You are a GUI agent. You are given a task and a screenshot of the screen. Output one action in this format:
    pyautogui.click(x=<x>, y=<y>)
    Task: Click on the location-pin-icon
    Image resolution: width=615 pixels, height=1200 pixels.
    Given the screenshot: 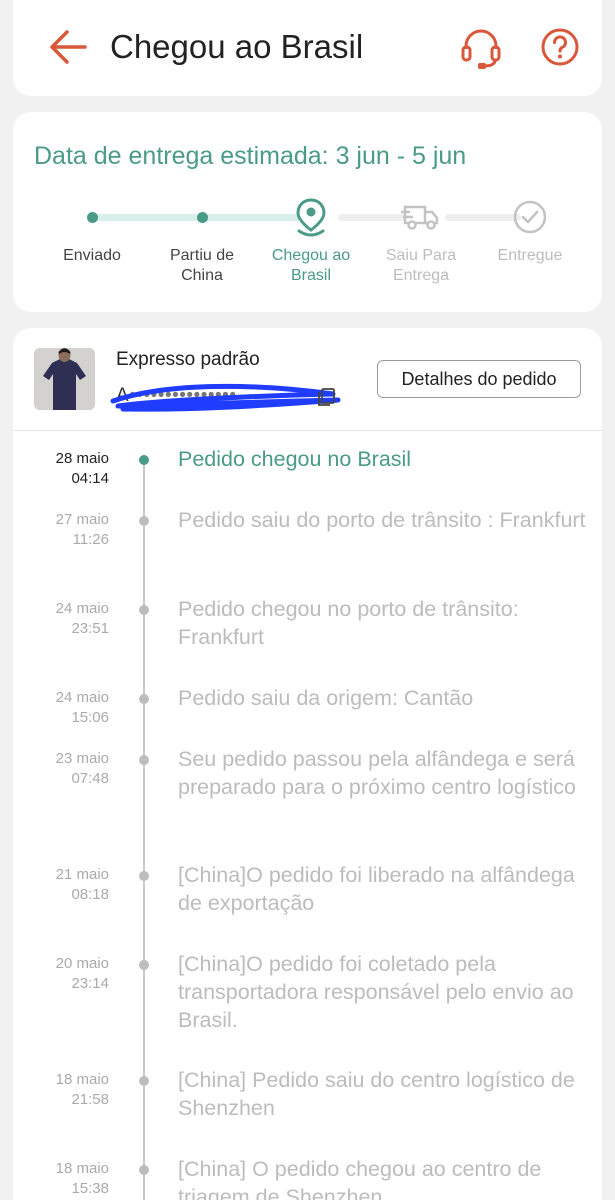 What is the action you would take?
    pyautogui.click(x=311, y=217)
    